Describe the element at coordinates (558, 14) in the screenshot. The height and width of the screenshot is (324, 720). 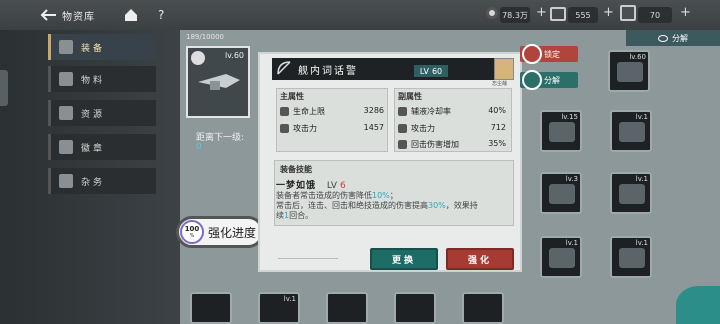
I see `resource2-icon` at that location.